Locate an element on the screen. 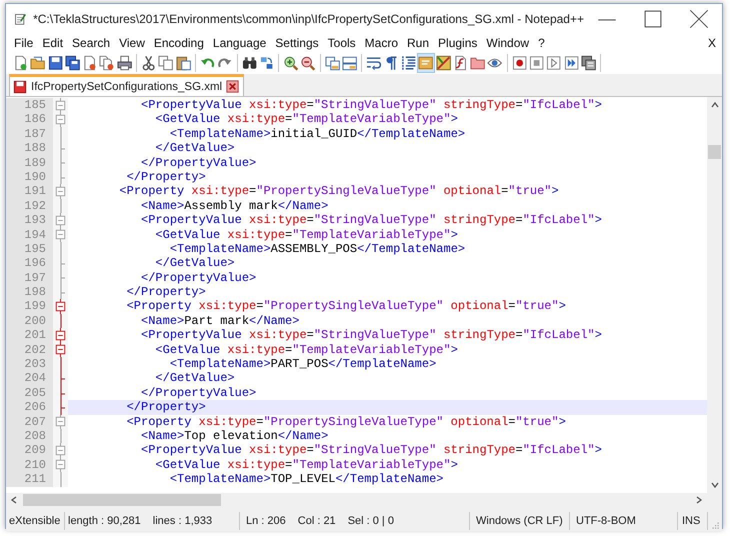 This screenshot has width=730, height=536. save-icon is located at coordinates (55, 62).